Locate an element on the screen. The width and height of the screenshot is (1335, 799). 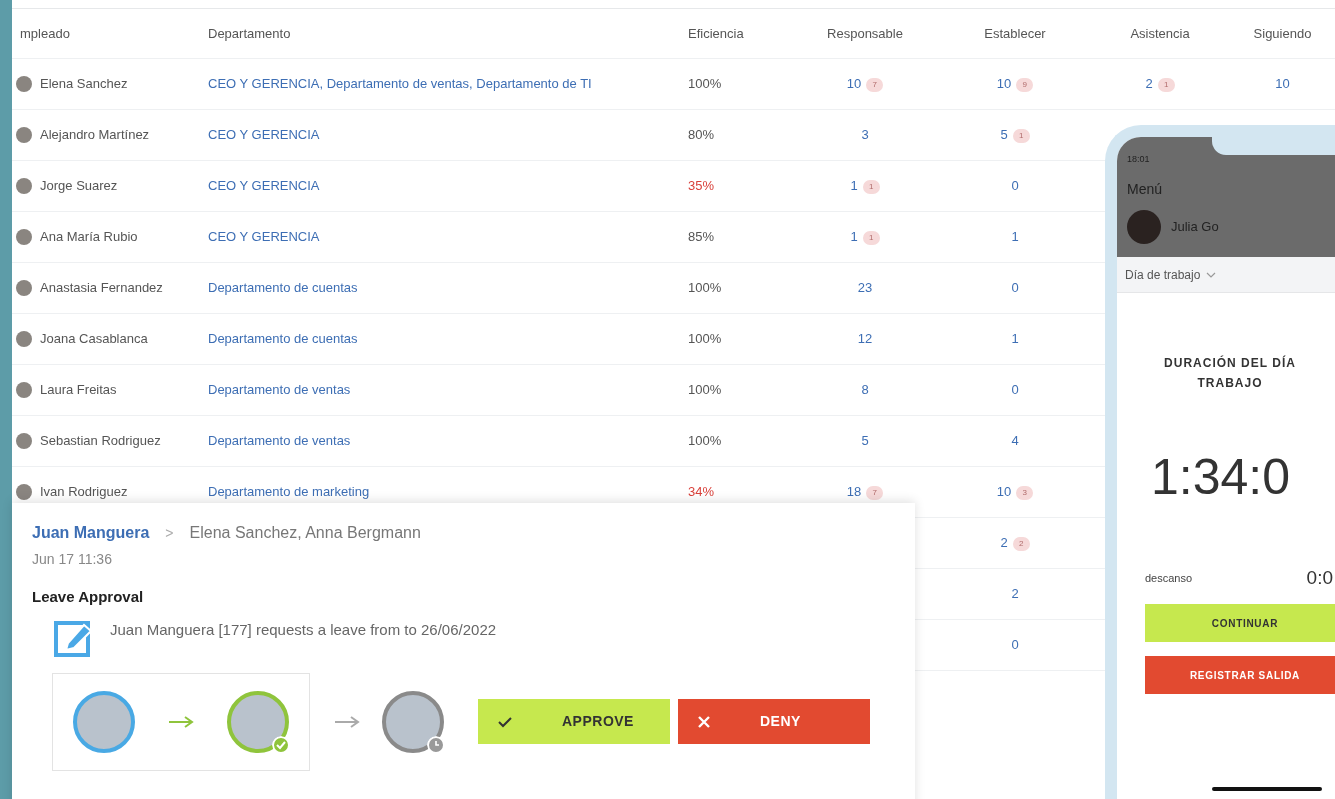
employee-name: Laura Freitas is located at coordinates (78, 390).